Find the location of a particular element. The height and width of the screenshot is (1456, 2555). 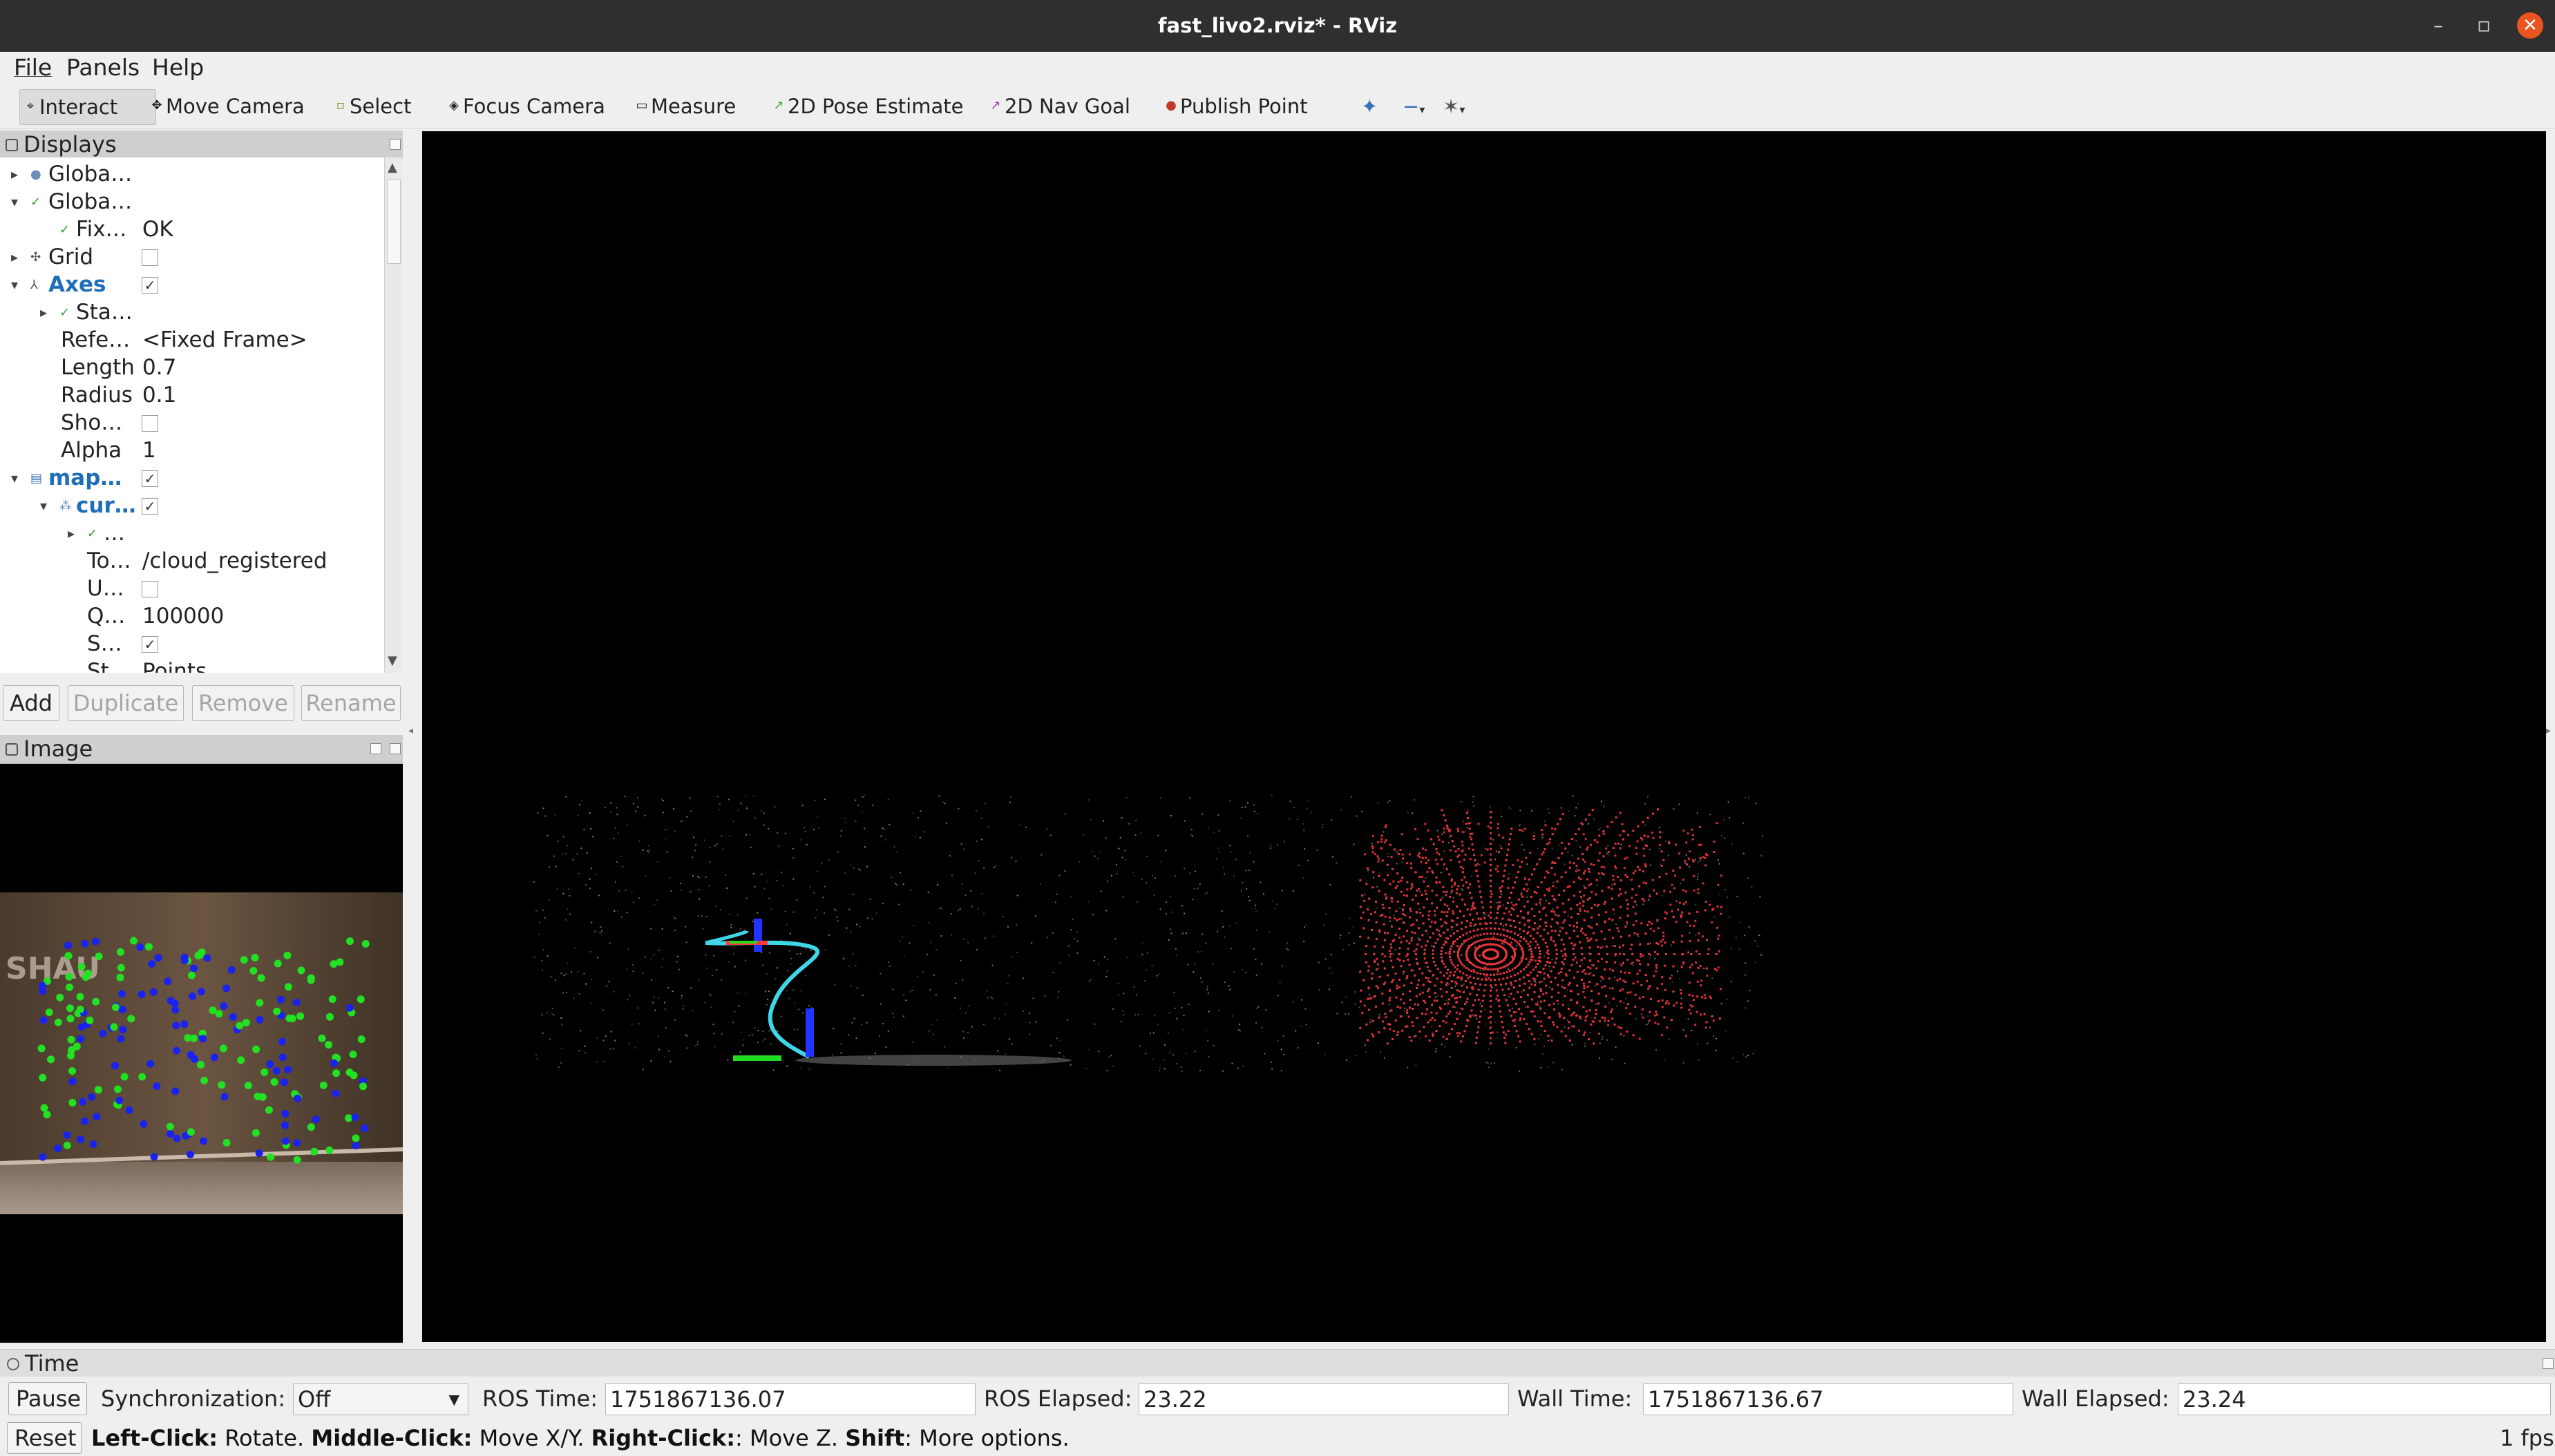

left-splitter: ◂ is located at coordinates (412, 736).